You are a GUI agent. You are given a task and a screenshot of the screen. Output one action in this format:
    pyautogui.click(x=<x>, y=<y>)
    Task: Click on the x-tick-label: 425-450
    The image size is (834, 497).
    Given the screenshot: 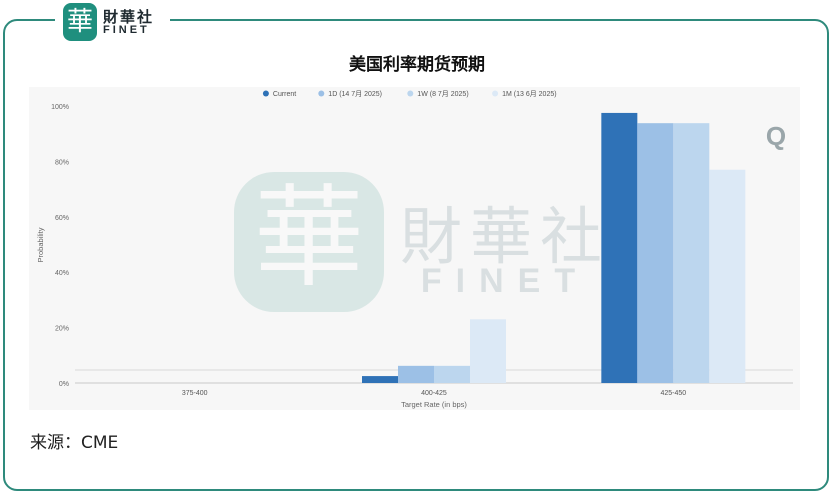 What is the action you would take?
    pyautogui.click(x=673, y=393)
    